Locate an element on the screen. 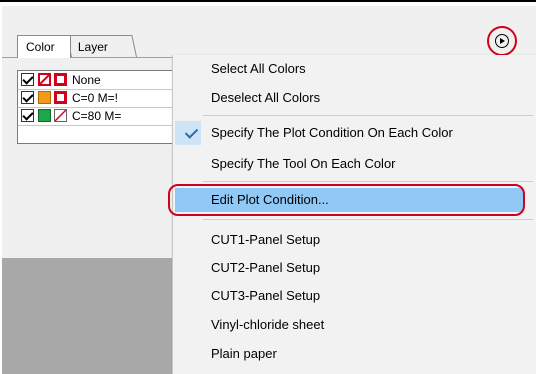  tab-color: Color is located at coordinates (44, 46).